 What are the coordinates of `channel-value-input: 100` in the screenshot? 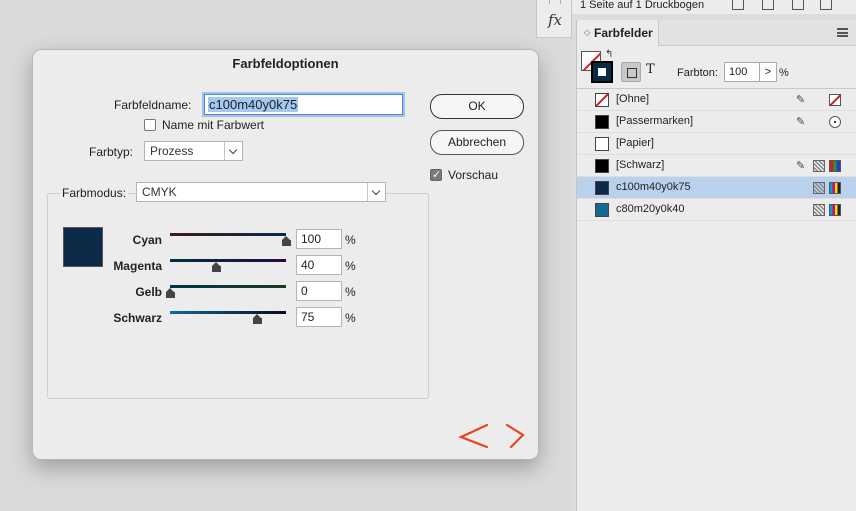 It's located at (319, 239).